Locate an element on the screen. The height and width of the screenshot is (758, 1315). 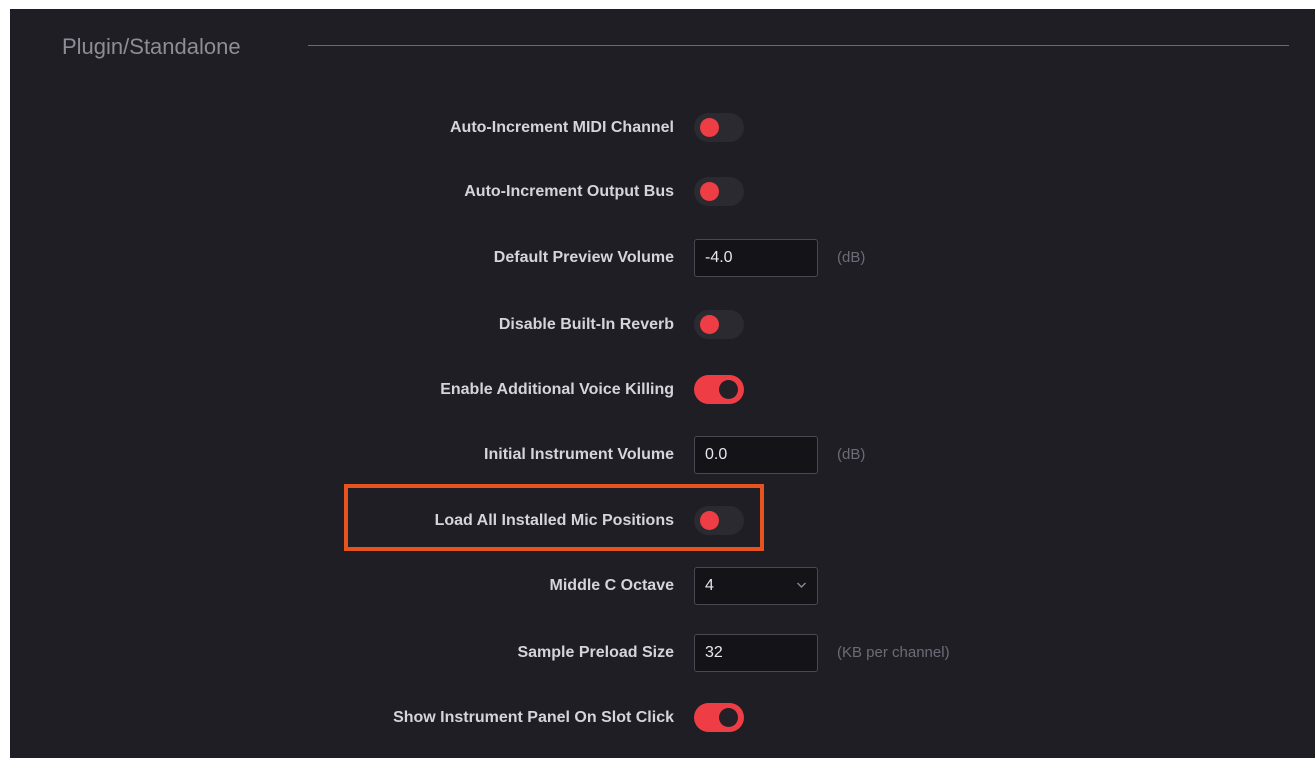
section-title: Plugin/Standalone is located at coordinates (151, 46).